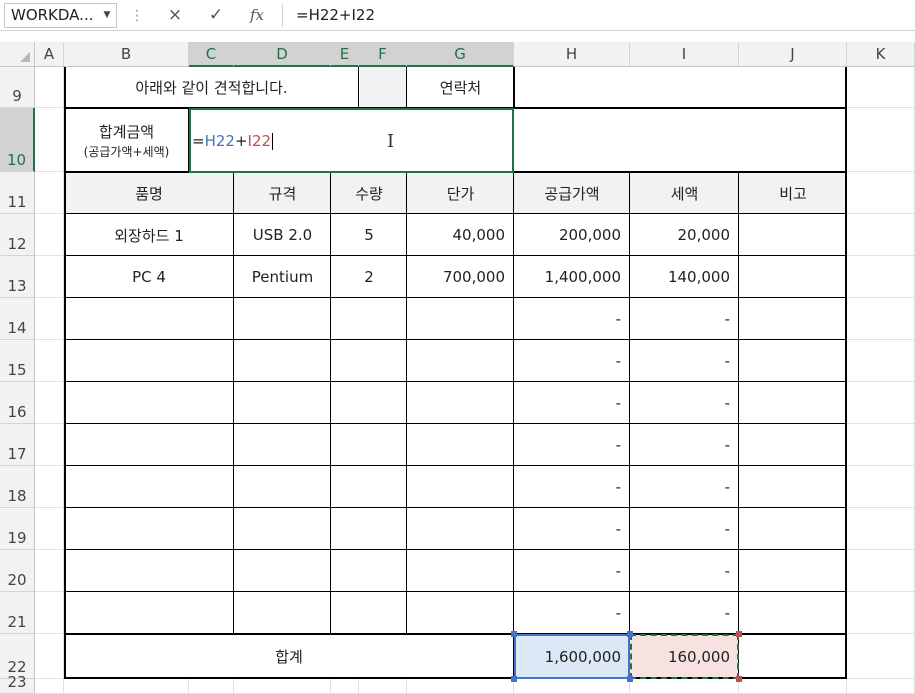  Describe the element at coordinates (460, 54) in the screenshot. I see `column-header-g: G` at that location.